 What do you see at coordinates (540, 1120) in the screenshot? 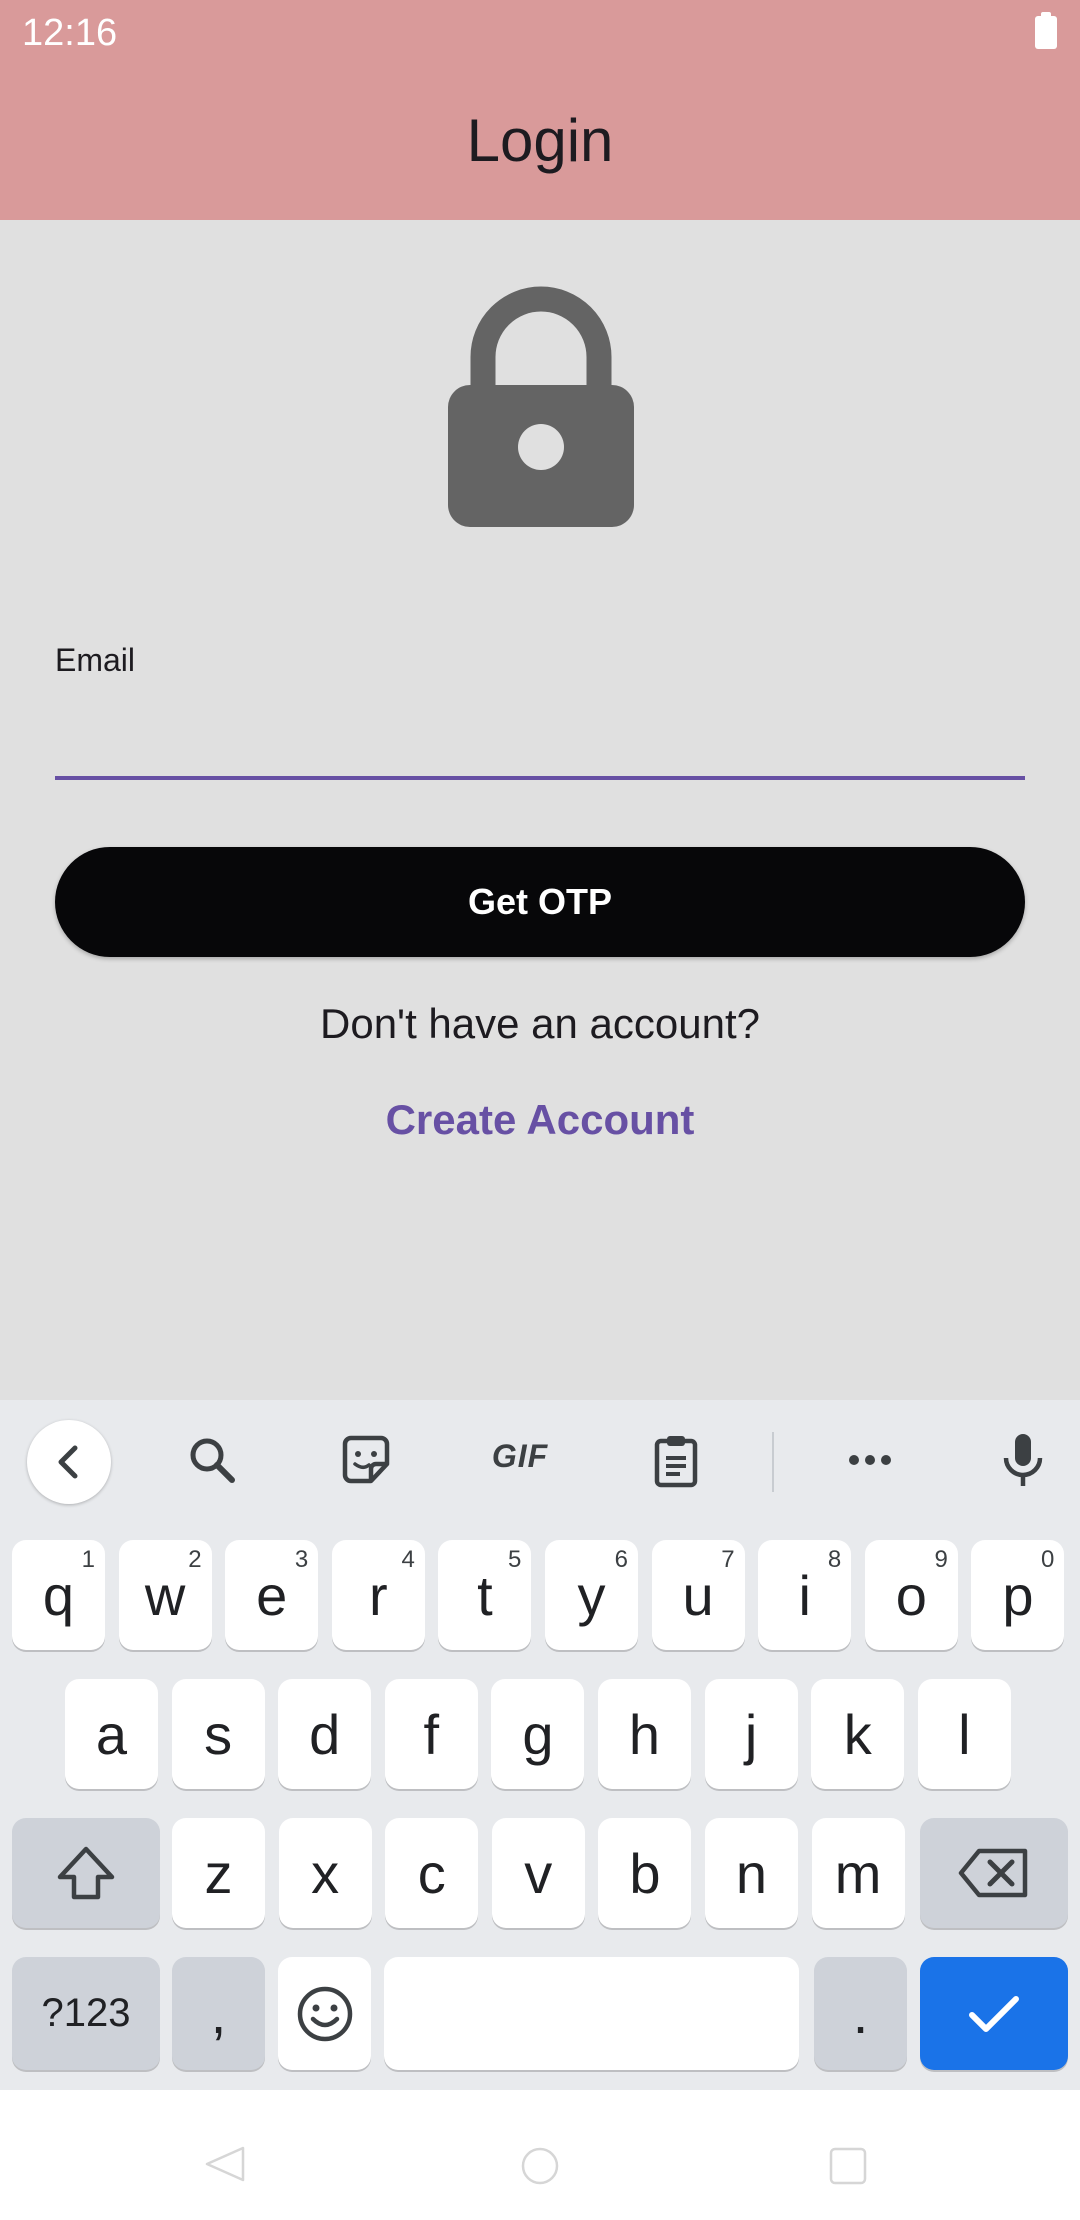
I see `create-account-link: Create Account` at bounding box center [540, 1120].